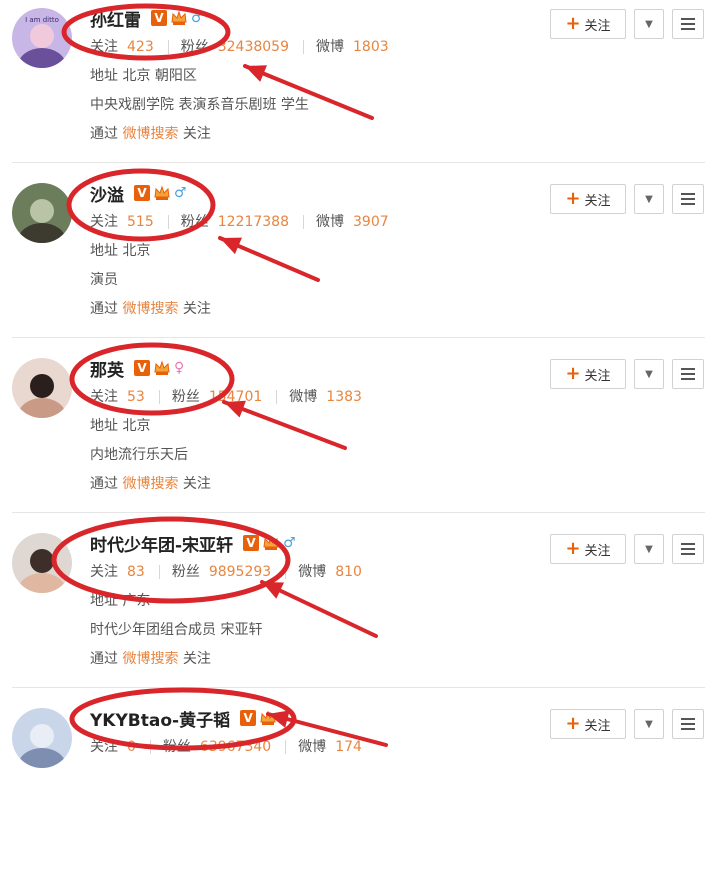  What do you see at coordinates (107, 193) in the screenshot?
I see `user-name: 沙溢` at bounding box center [107, 193].